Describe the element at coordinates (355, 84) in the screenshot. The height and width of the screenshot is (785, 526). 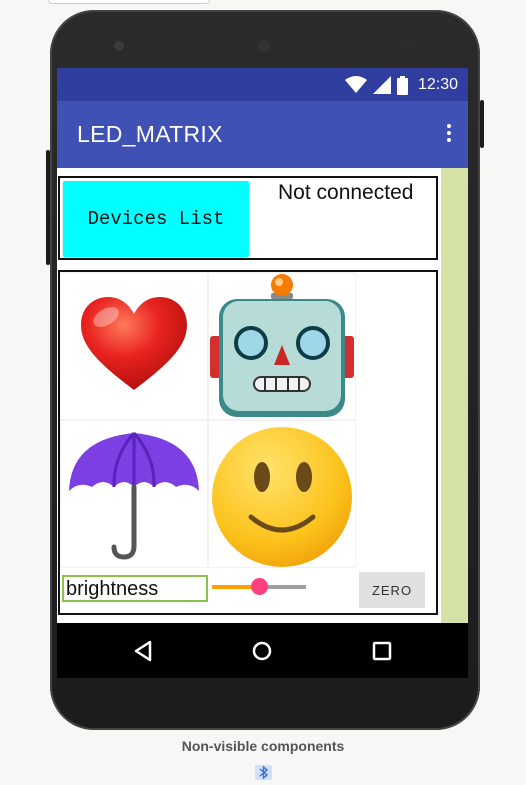
I see `wifi-icon` at that location.